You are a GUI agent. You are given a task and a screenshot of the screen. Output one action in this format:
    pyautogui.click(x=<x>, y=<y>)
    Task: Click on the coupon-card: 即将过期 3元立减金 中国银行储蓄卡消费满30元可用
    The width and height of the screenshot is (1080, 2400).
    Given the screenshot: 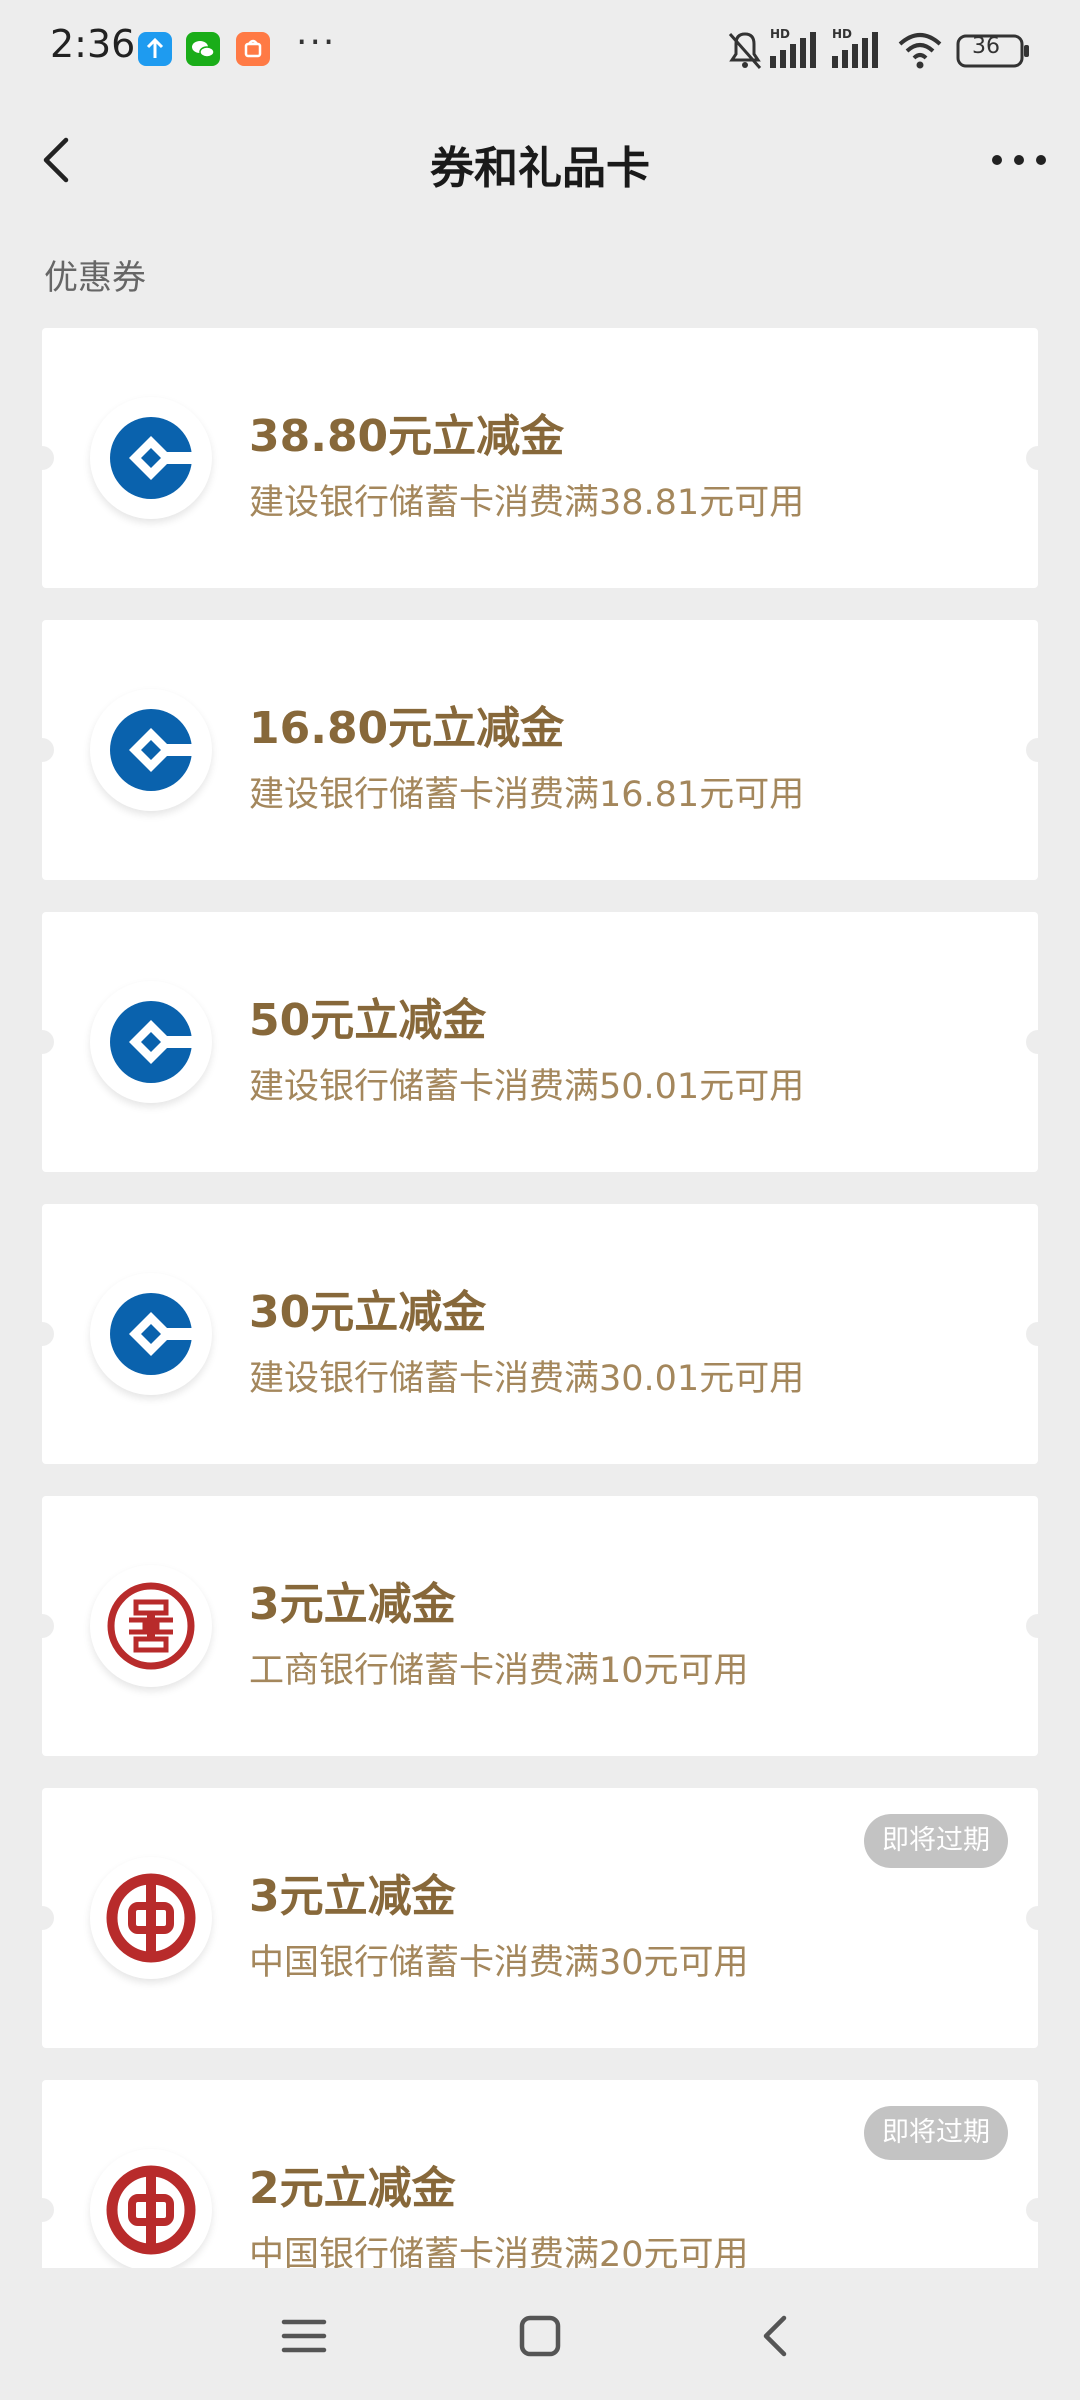 What is the action you would take?
    pyautogui.click(x=540, y=1918)
    